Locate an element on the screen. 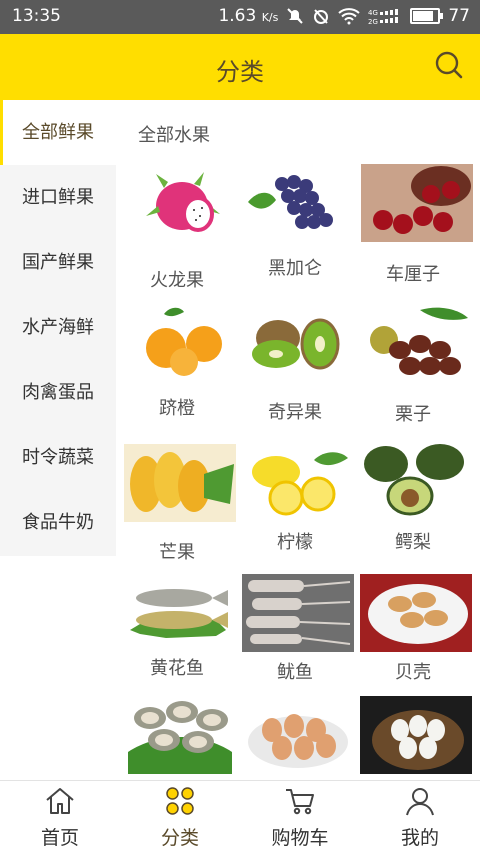 The image size is (480, 854). chestnut-image is located at coordinates (416, 343).